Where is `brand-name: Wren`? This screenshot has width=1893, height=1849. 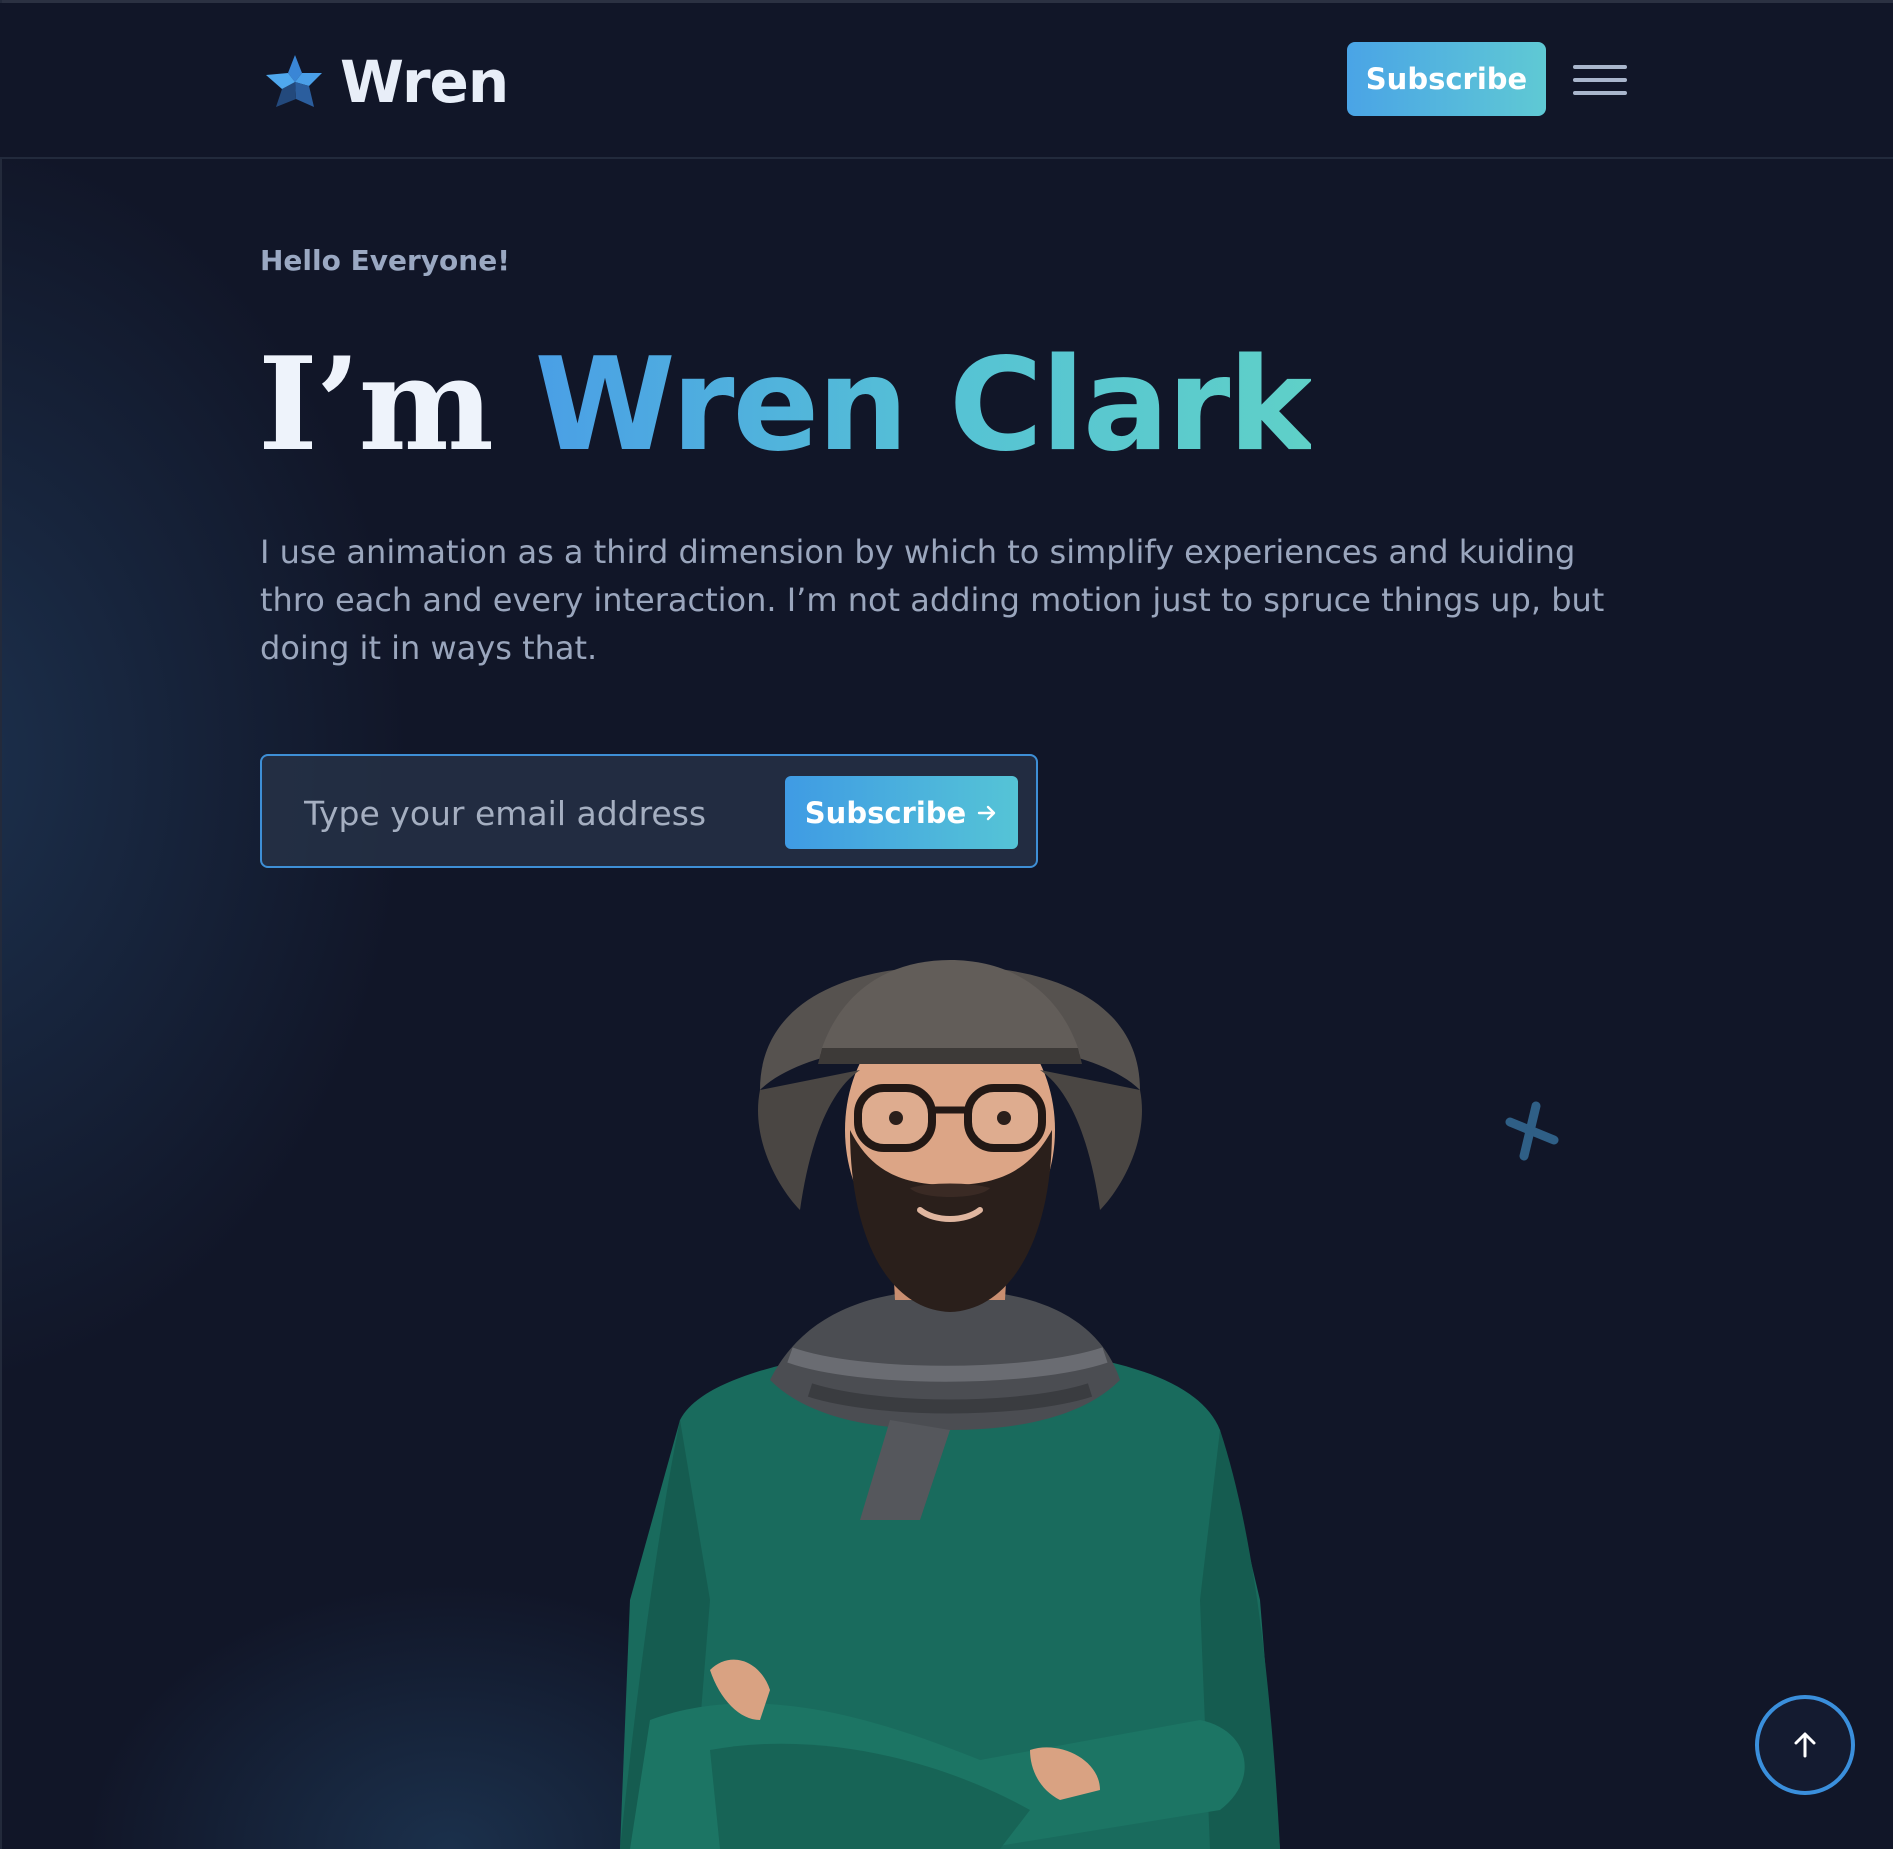 brand-name: Wren is located at coordinates (424, 82).